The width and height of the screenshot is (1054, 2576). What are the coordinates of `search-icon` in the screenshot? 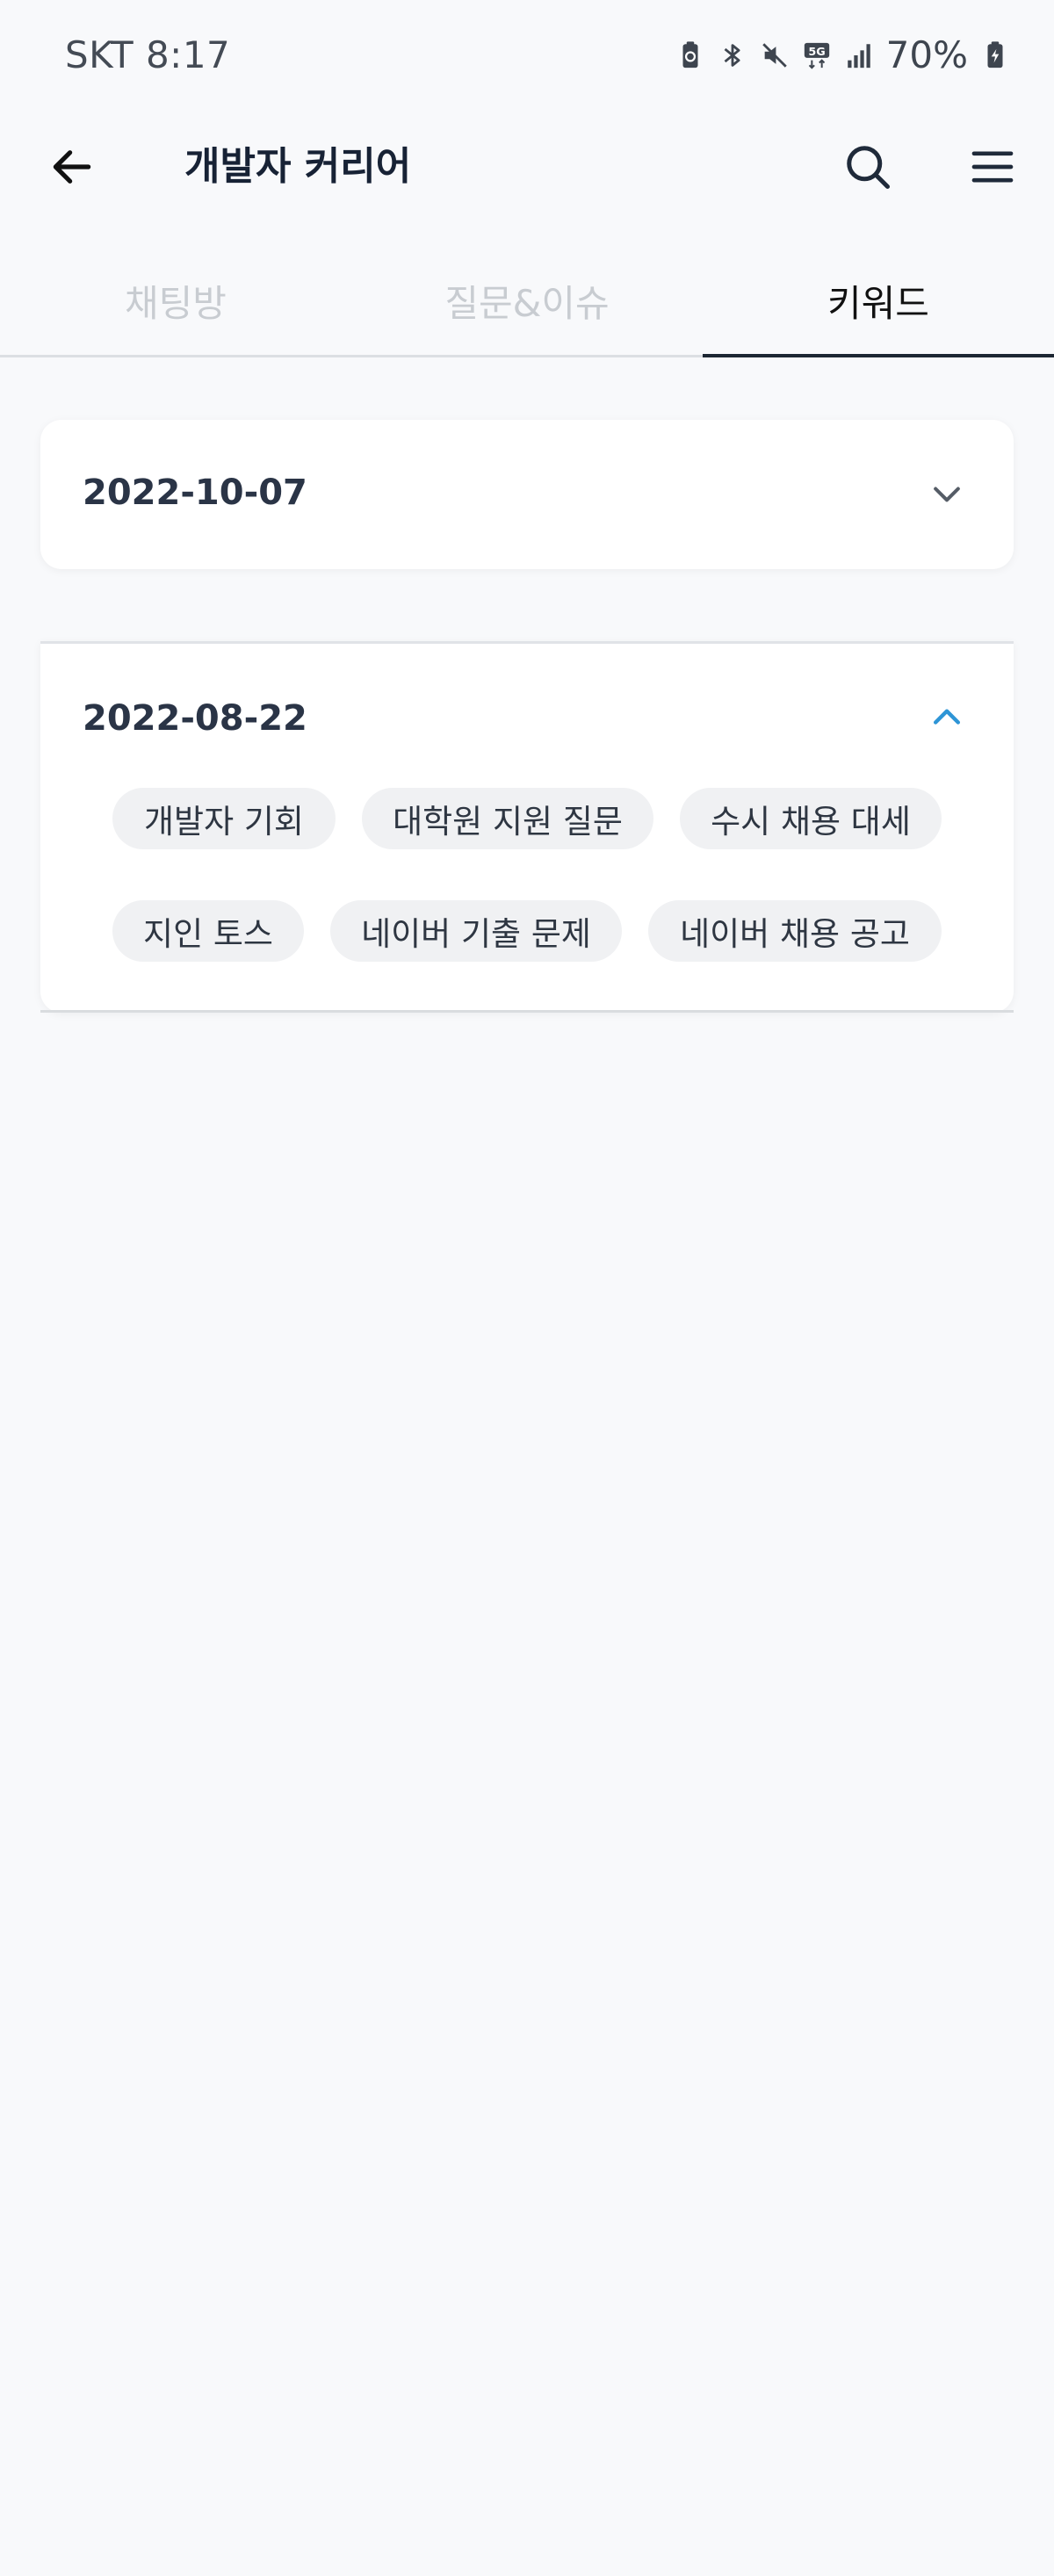 It's located at (868, 167).